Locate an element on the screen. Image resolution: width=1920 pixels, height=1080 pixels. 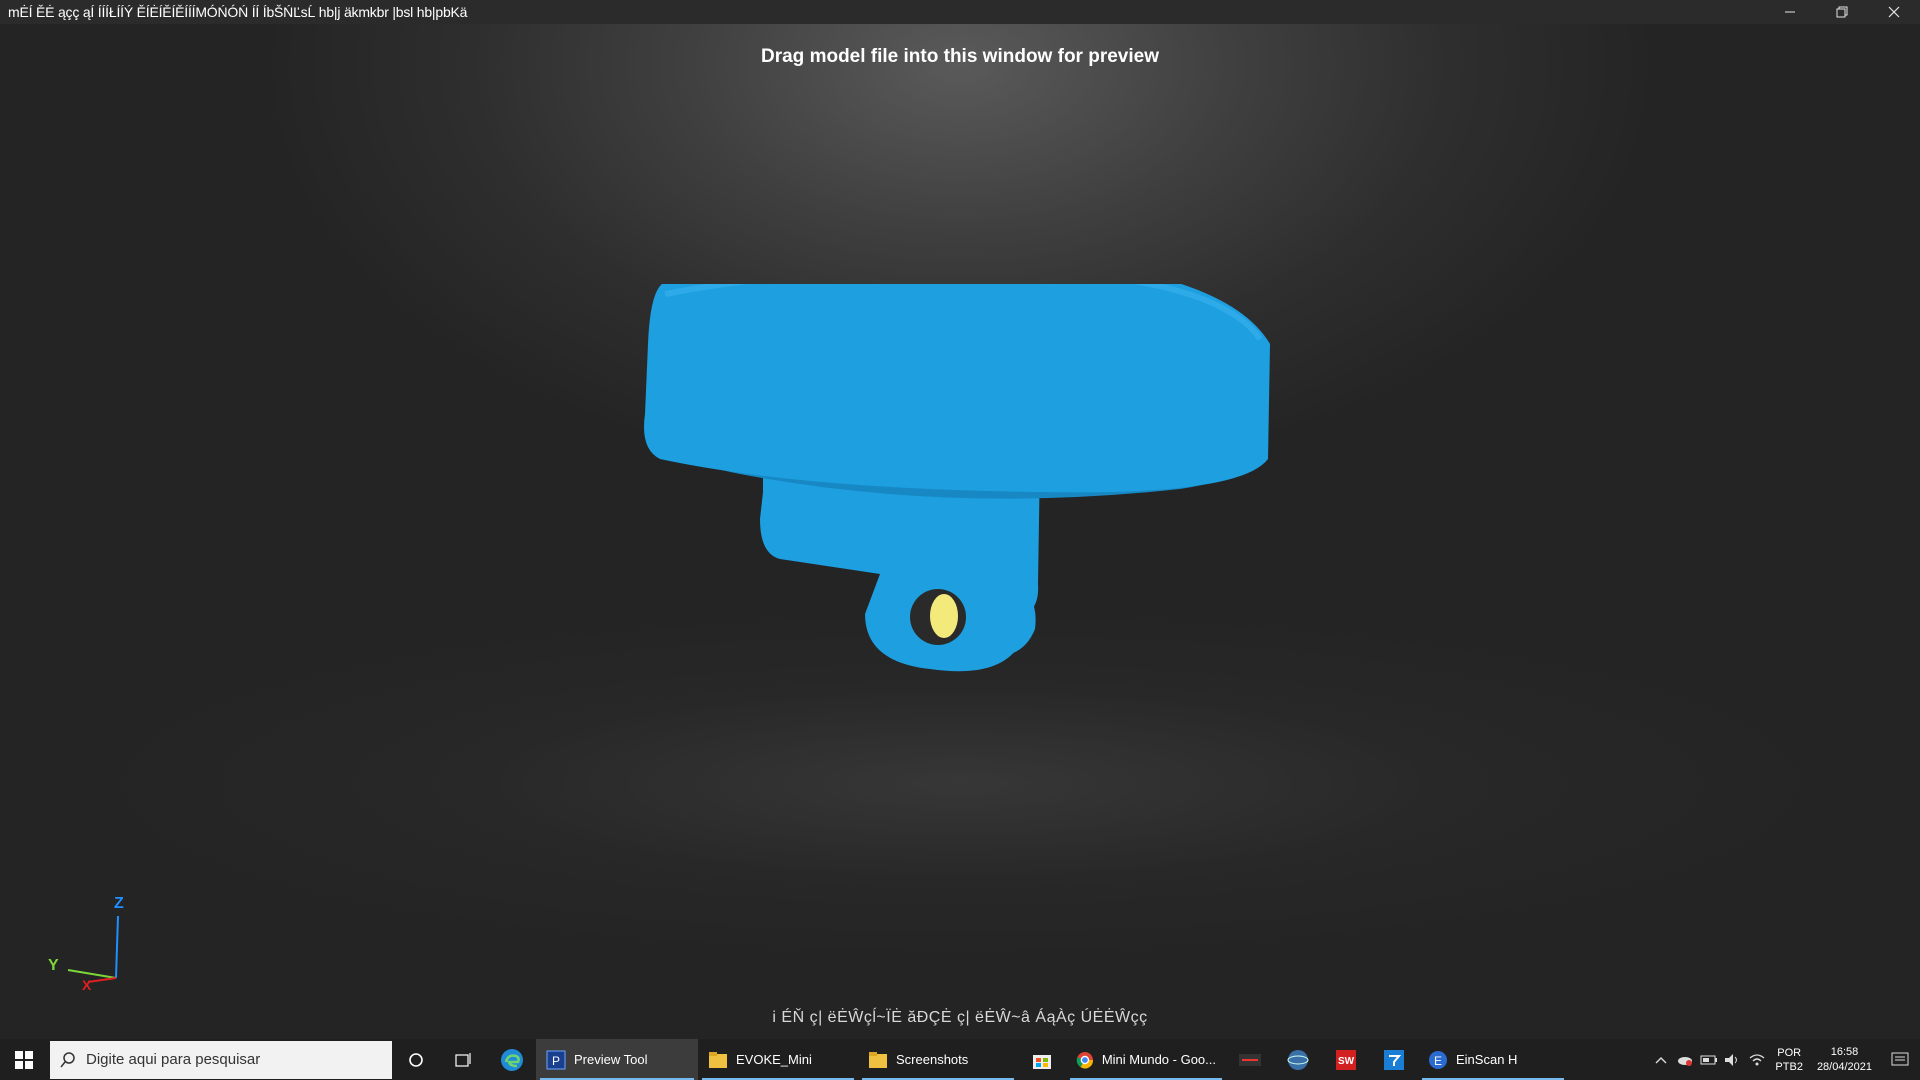
clock-time: 16:58 is located at coordinates (1844, 1051).